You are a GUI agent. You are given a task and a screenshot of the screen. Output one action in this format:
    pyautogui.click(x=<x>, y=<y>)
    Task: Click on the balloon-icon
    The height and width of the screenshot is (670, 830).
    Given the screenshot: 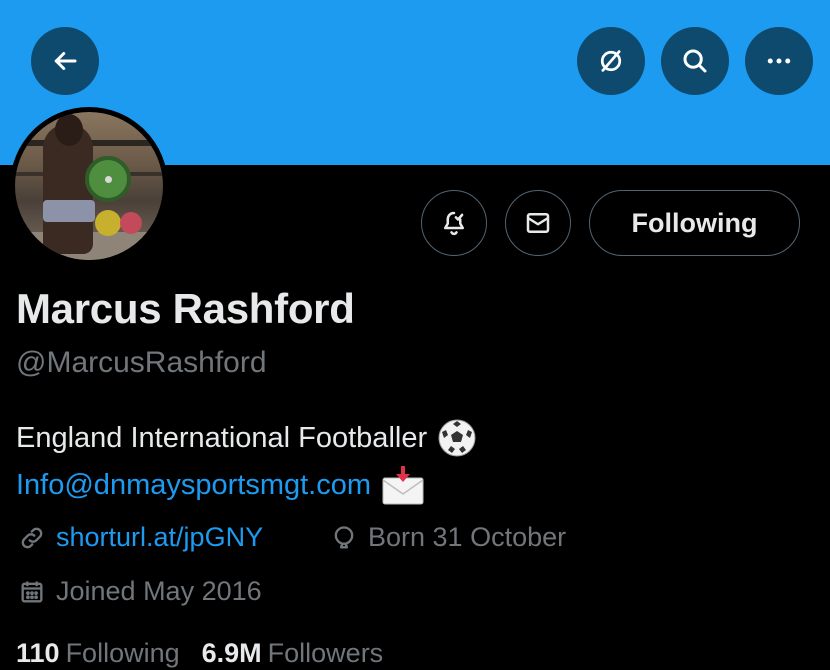 What is the action you would take?
    pyautogui.click(x=344, y=536)
    